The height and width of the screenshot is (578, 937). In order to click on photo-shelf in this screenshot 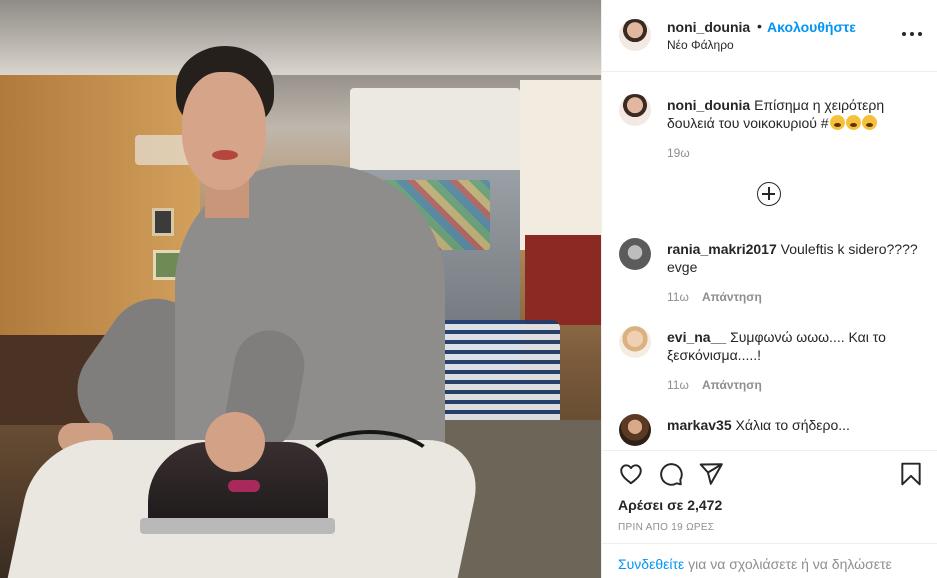, I will do `click(563, 280)`.